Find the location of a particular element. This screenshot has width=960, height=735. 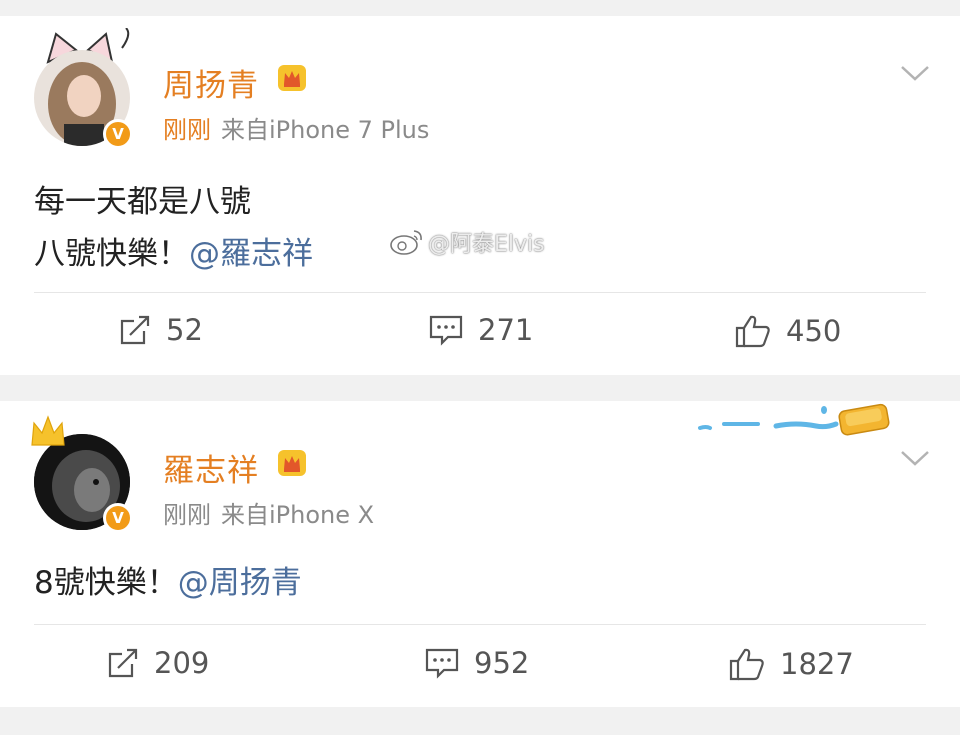

username: 羅志祥 is located at coordinates (211, 467).